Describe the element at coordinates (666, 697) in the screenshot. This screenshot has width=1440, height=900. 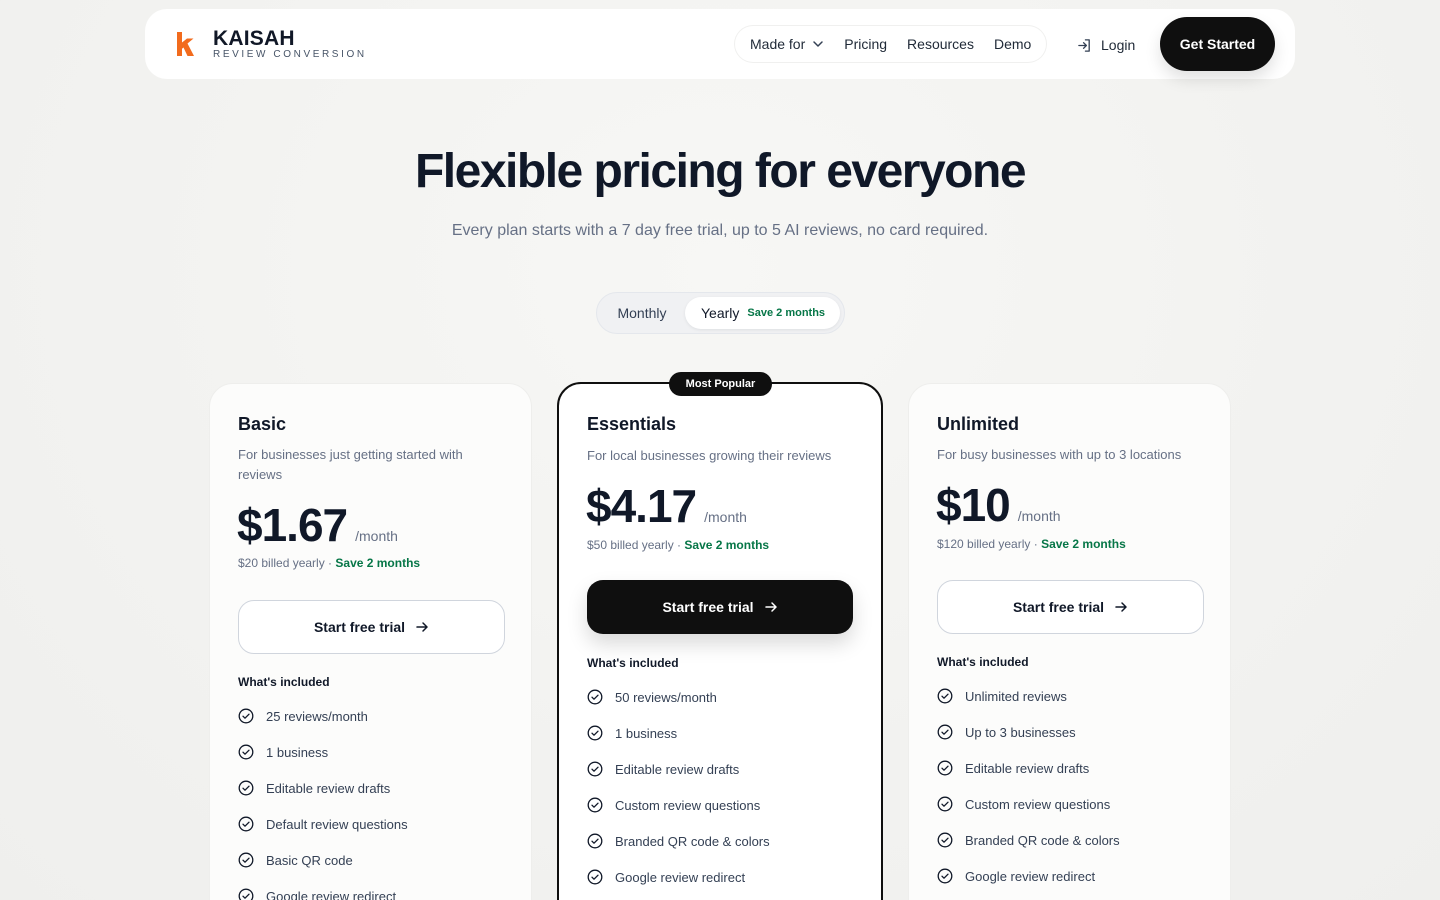
I see `feature-label: 50 reviews/month` at that location.